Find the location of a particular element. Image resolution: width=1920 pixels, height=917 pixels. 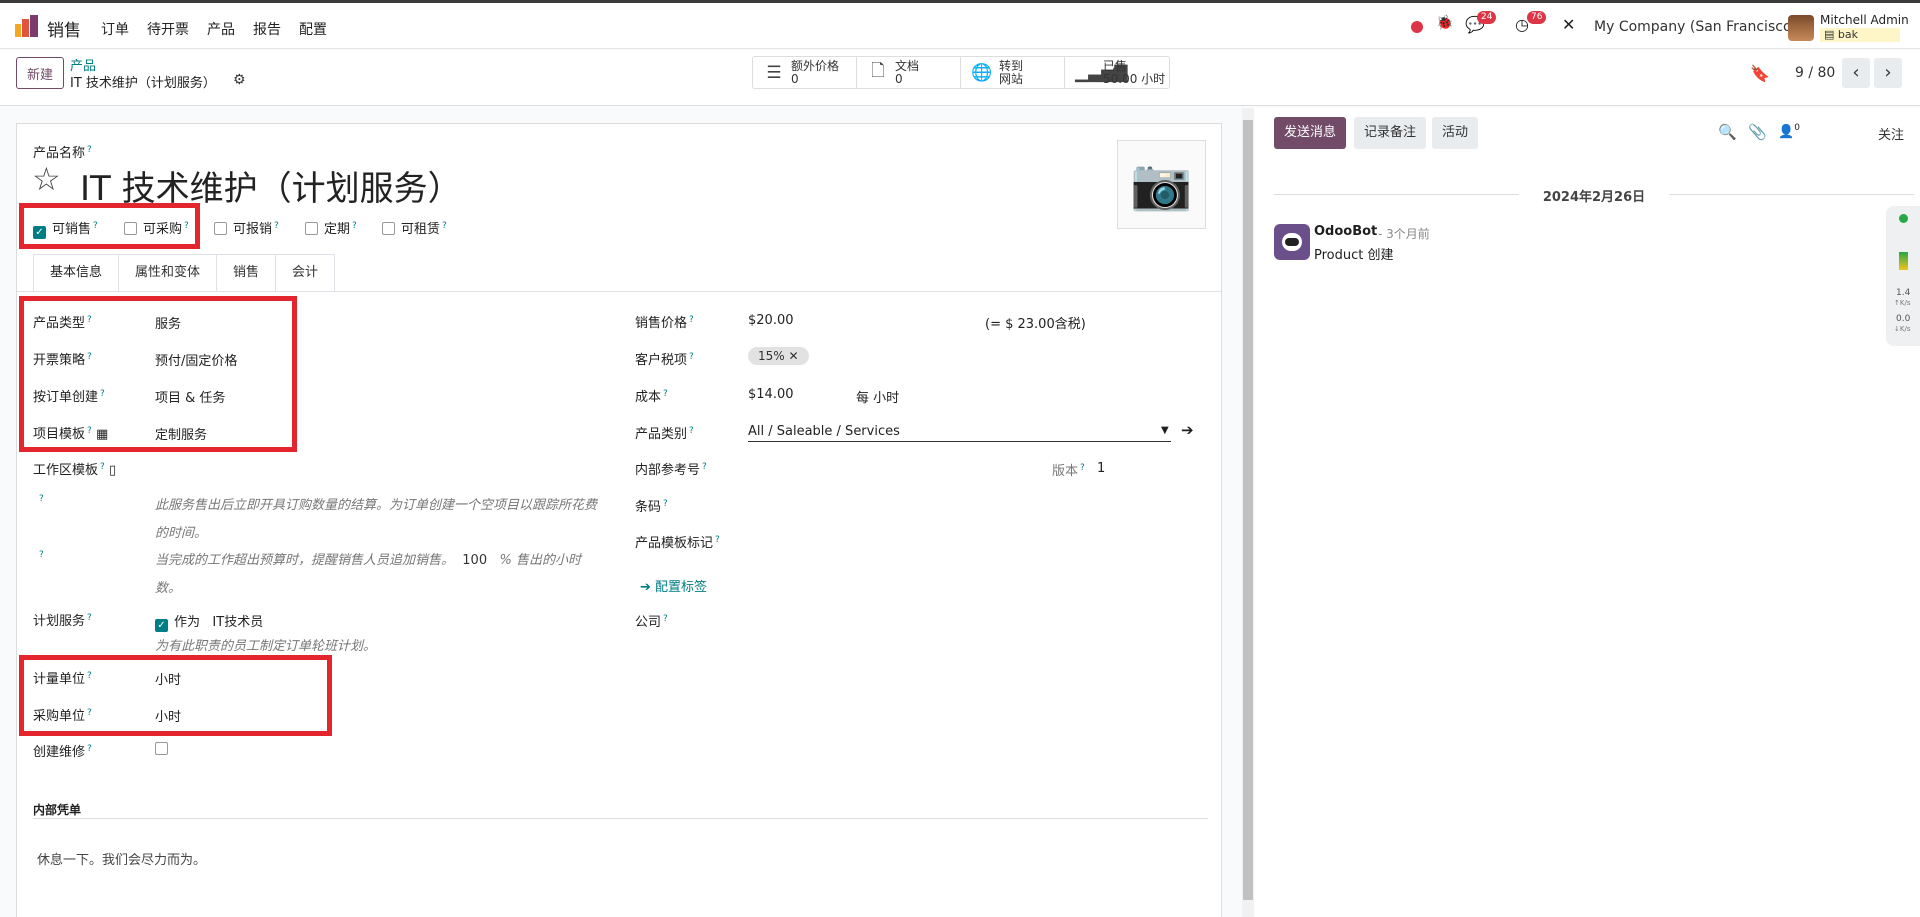

chat-icon: 💬 24 is located at coordinates (1481, 22).